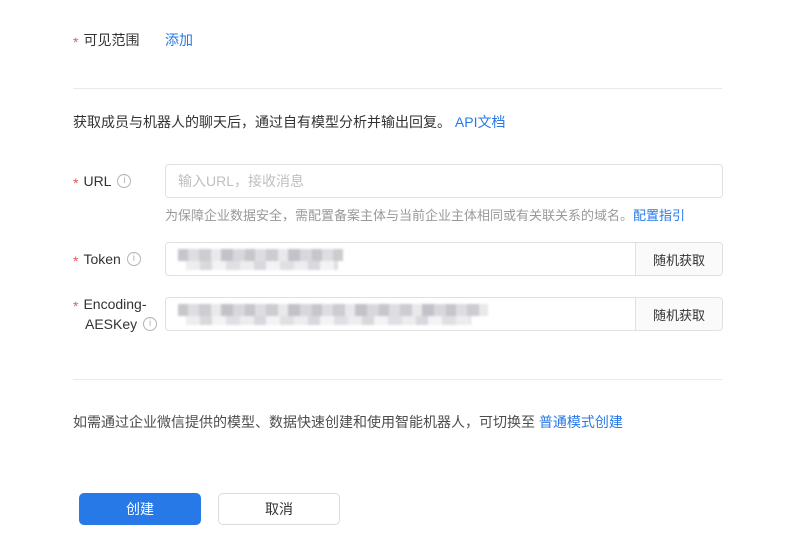 This screenshot has width=811, height=534. I want to click on visible-range-label-text: 可见范围, so click(111, 40).